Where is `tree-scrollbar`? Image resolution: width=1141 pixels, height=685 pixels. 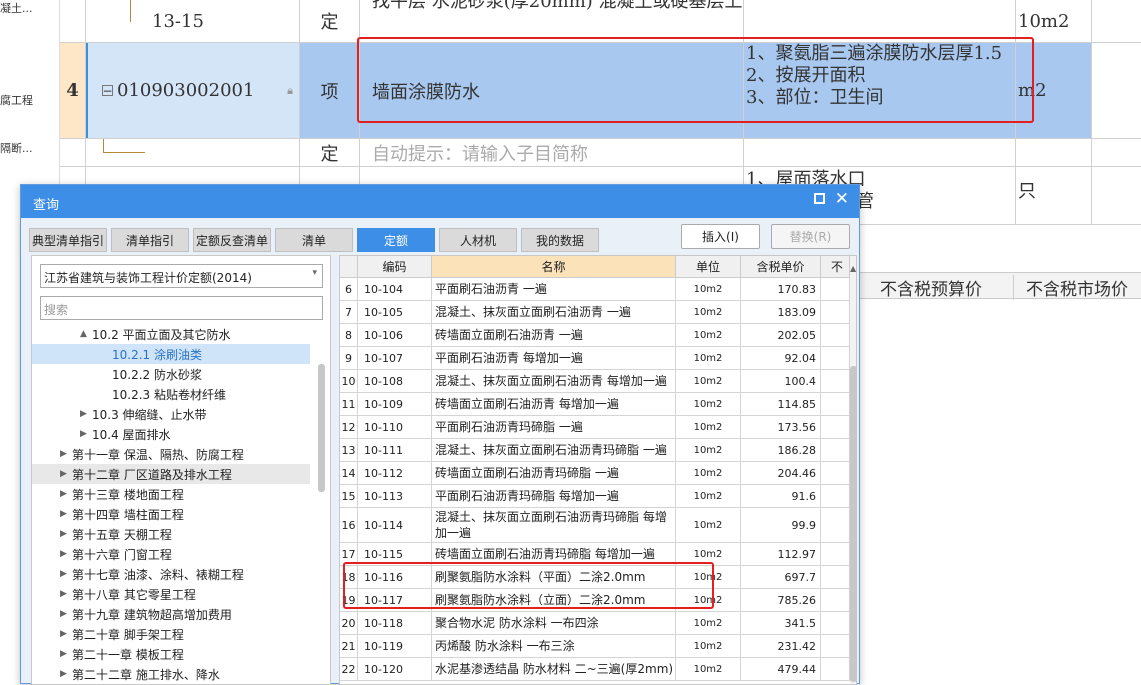 tree-scrollbar is located at coordinates (321, 428).